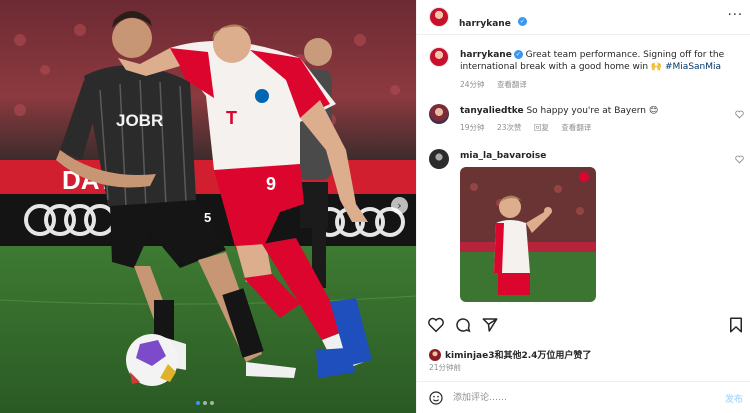  What do you see at coordinates (734, 398) in the screenshot?
I see `post-comment-button: 发布` at bounding box center [734, 398].